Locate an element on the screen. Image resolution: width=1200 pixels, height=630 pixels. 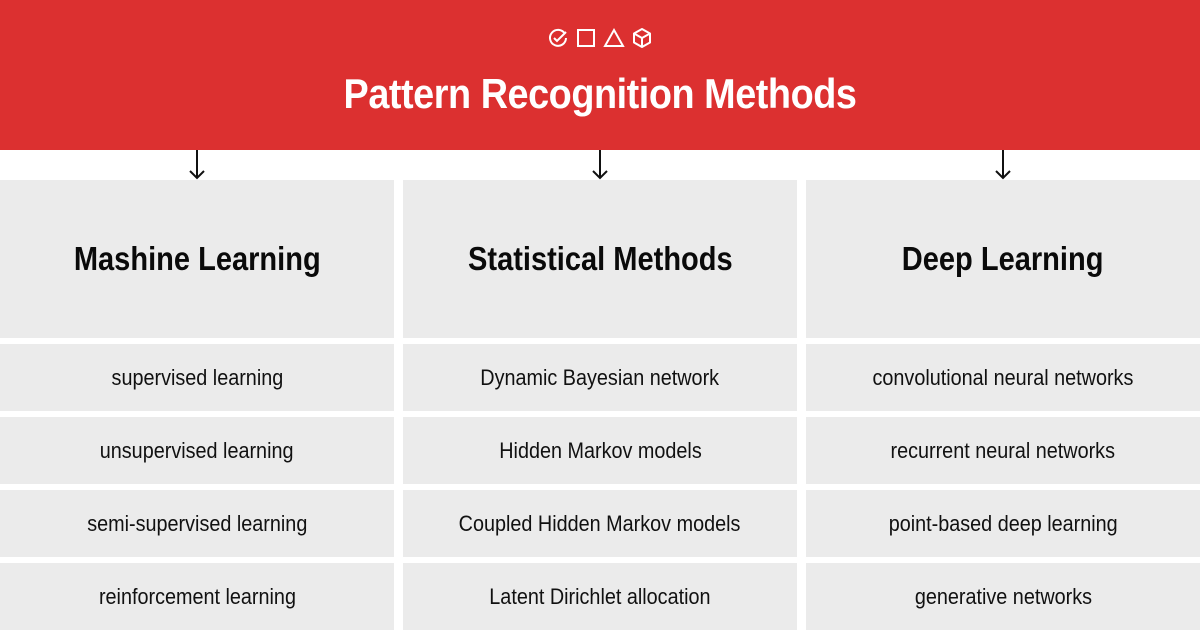
square-icon is located at coordinates (586, 38).